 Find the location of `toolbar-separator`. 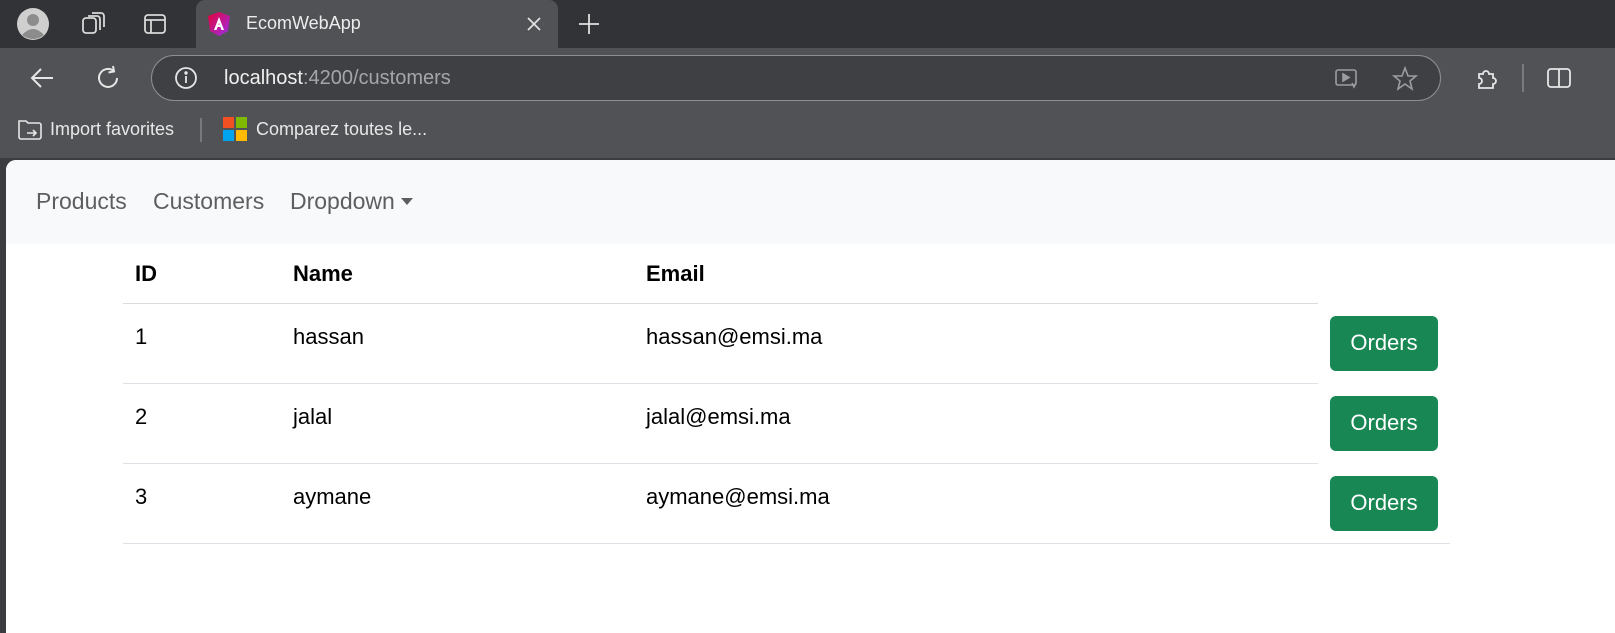

toolbar-separator is located at coordinates (1523, 78).